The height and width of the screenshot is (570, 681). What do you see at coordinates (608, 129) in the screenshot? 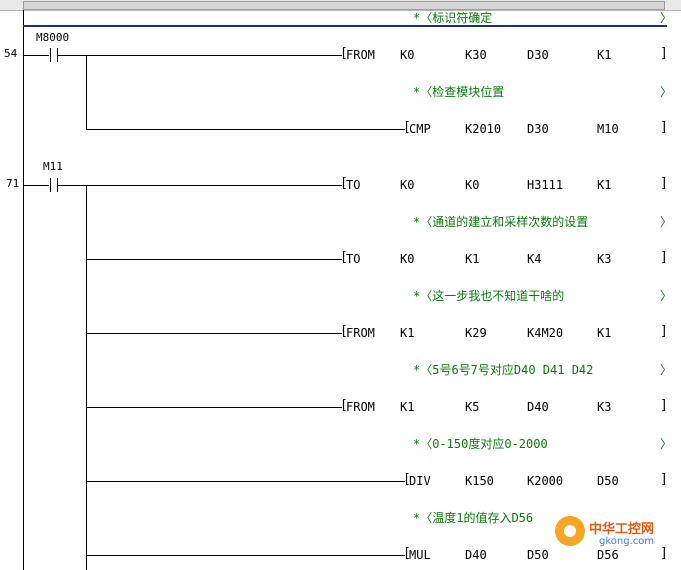
I see `instruction-arg: M10` at bounding box center [608, 129].